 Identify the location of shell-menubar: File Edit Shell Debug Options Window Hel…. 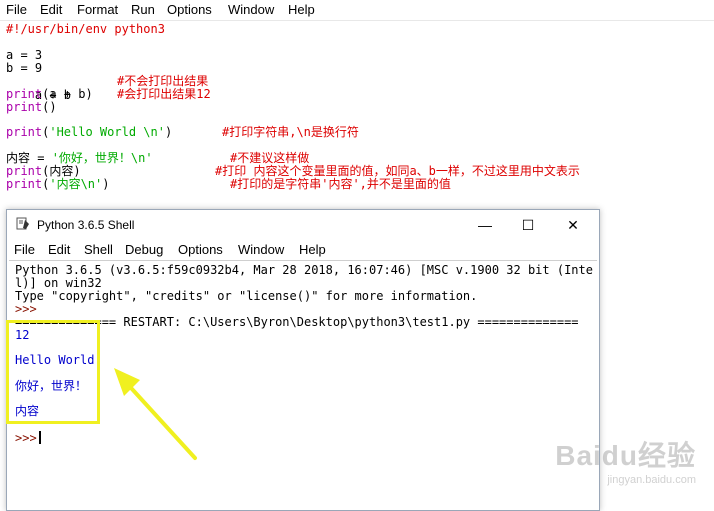
(303, 250).